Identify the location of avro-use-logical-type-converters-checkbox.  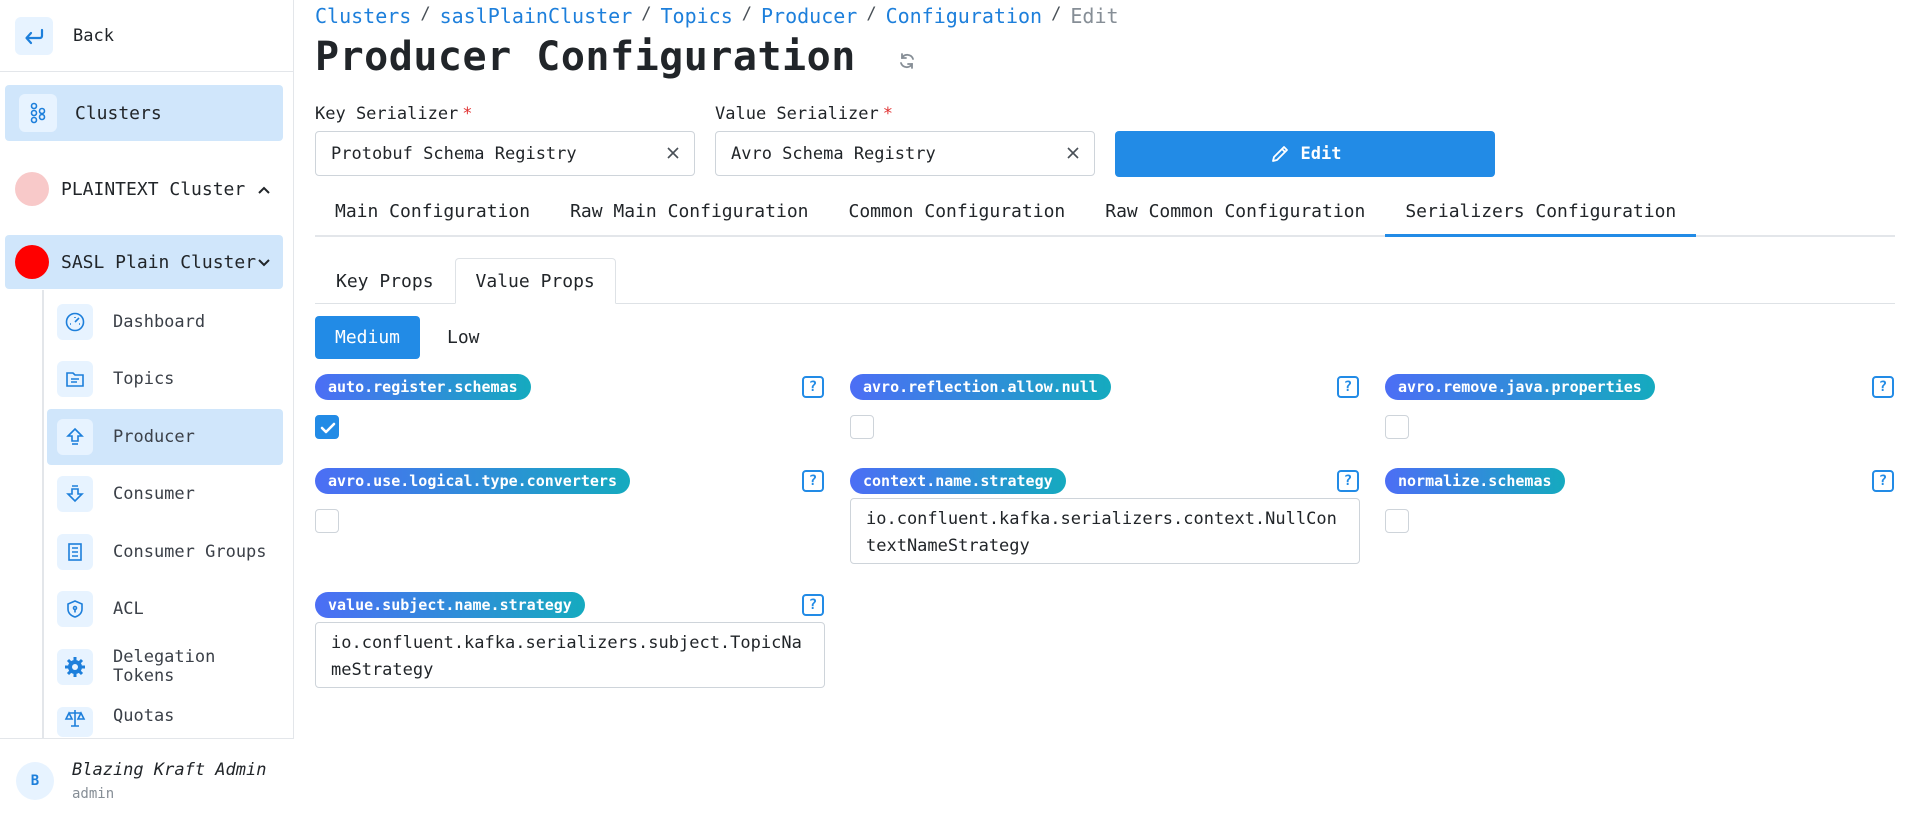
(327, 521).